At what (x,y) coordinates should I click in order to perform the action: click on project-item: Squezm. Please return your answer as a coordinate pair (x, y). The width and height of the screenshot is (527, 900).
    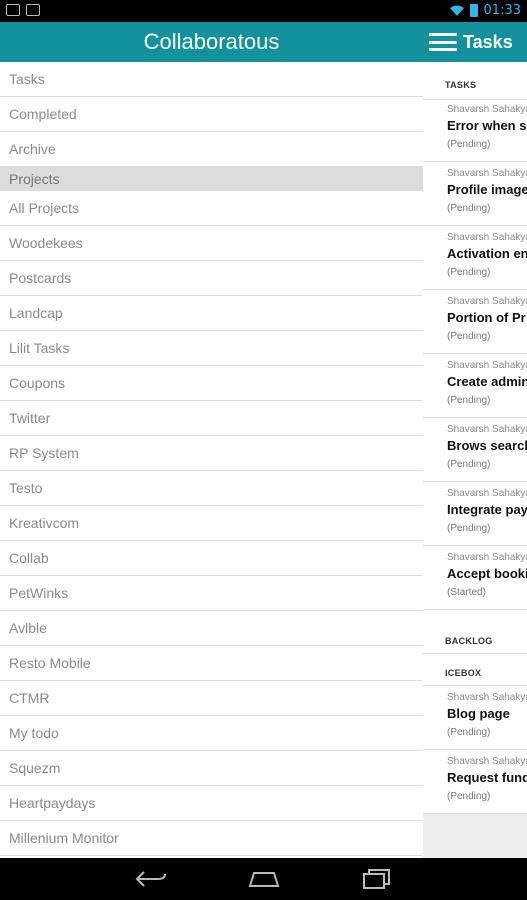
    Looking at the image, I should click on (211, 768).